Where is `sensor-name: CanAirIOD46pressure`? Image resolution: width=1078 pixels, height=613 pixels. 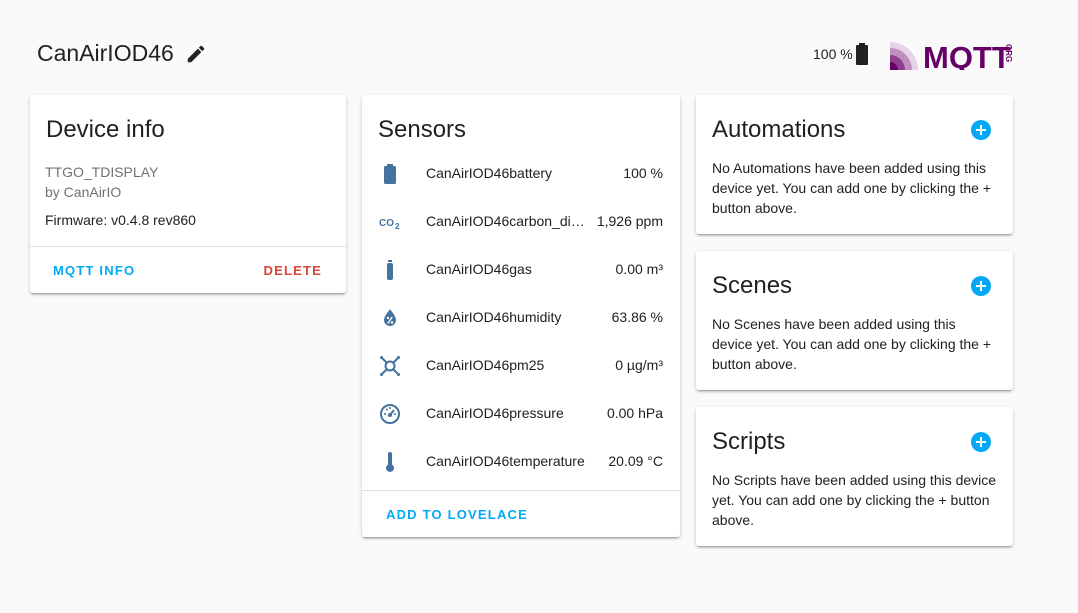
sensor-name: CanAirIOD46pressure is located at coordinates (495, 413).